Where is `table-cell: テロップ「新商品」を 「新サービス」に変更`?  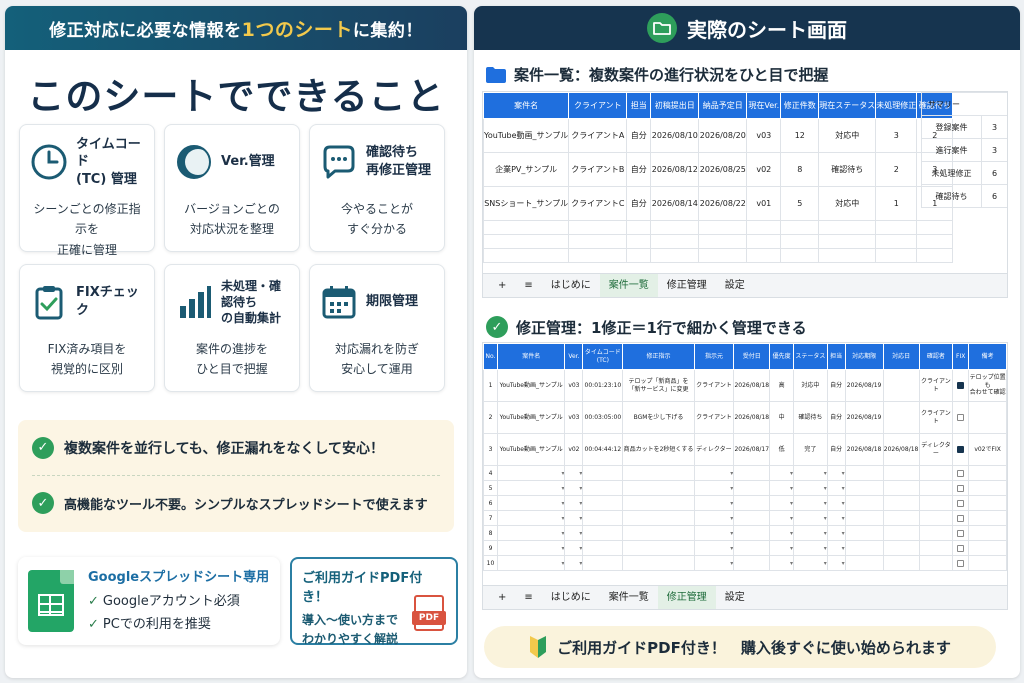
table-cell: テロップ「新商品」を 「新サービス」に変更 is located at coordinates (658, 385).